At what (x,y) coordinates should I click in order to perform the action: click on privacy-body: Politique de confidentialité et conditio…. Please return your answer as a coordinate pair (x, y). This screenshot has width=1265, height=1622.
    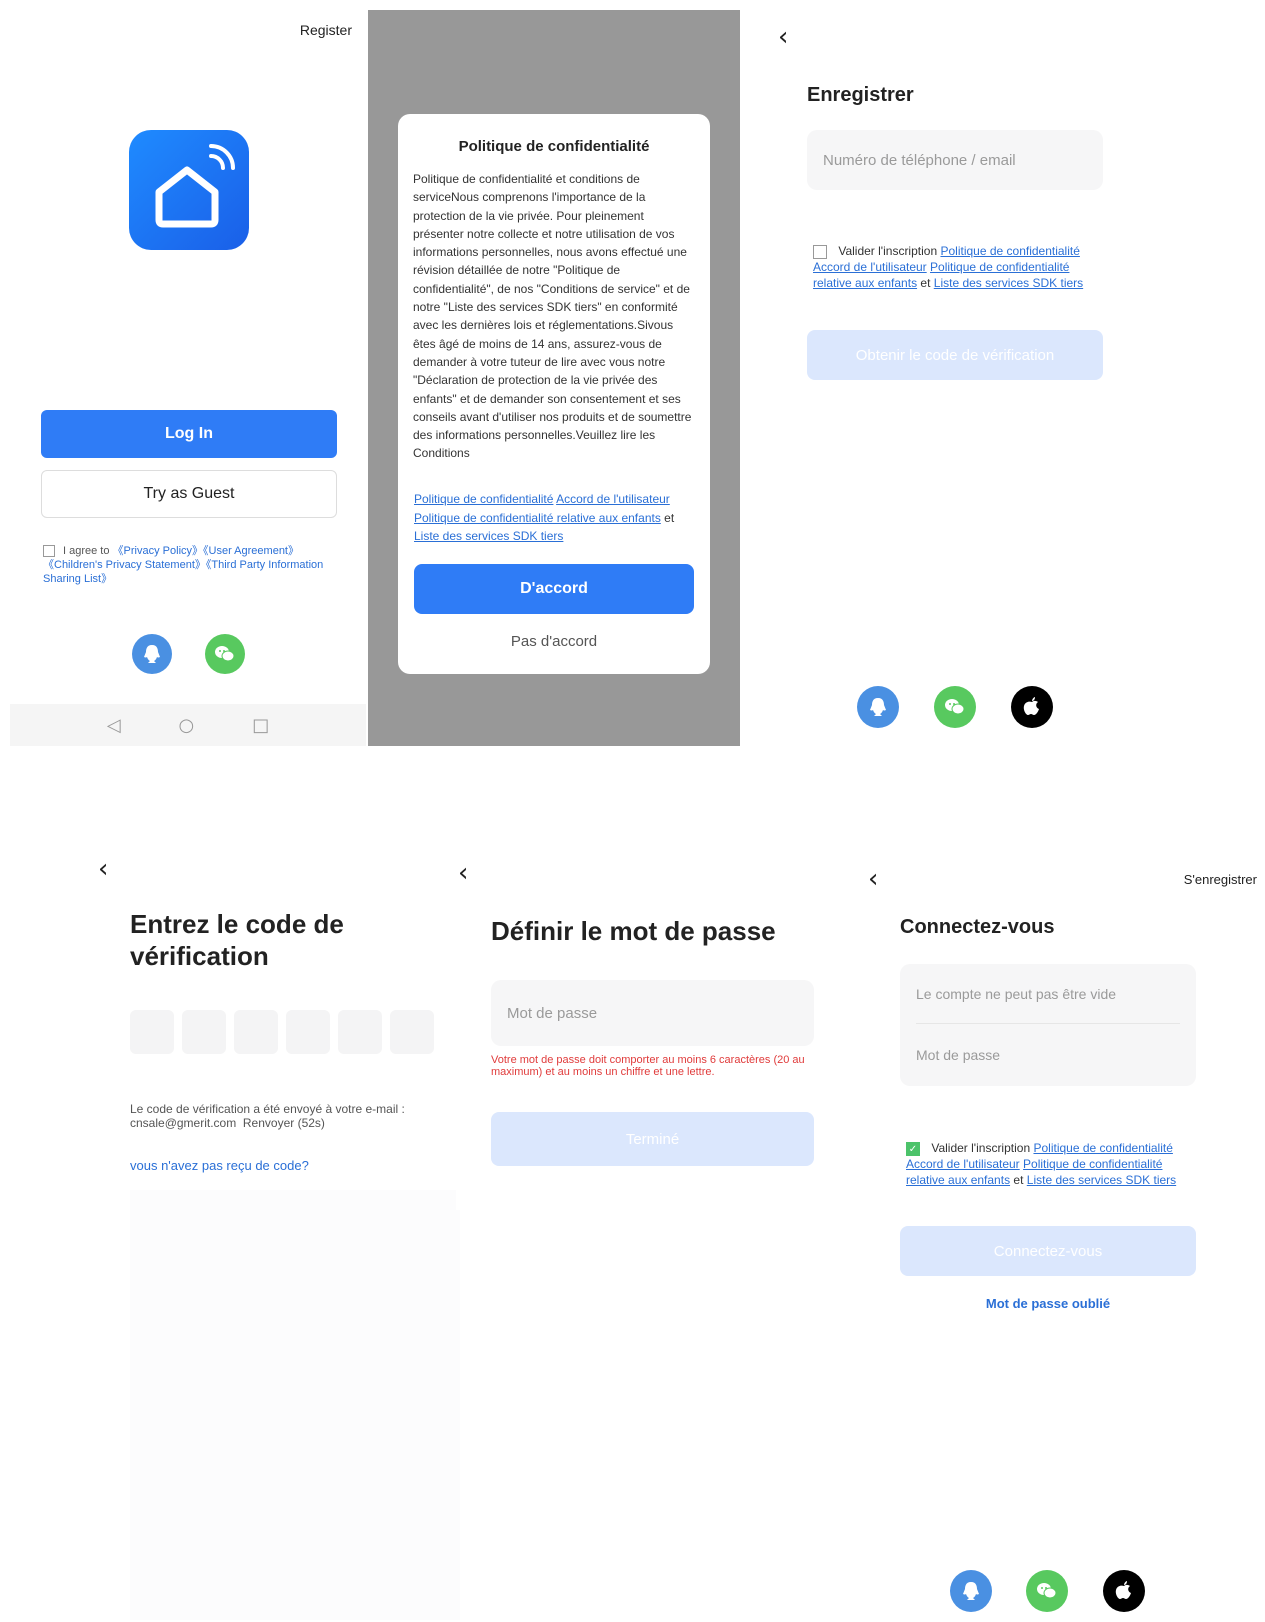
    Looking at the image, I should click on (552, 316).